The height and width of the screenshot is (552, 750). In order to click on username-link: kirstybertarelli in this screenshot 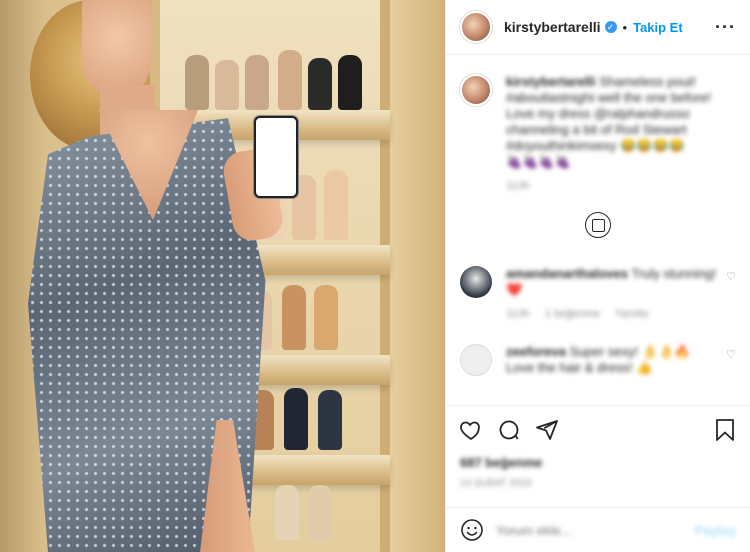, I will do `click(552, 27)`.